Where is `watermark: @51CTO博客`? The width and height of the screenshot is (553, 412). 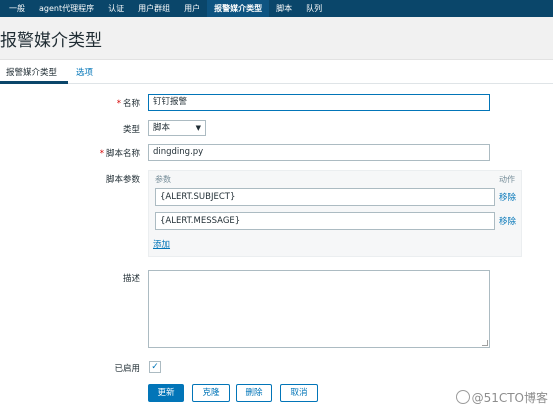 watermark: @51CTO博客 is located at coordinates (501, 397).